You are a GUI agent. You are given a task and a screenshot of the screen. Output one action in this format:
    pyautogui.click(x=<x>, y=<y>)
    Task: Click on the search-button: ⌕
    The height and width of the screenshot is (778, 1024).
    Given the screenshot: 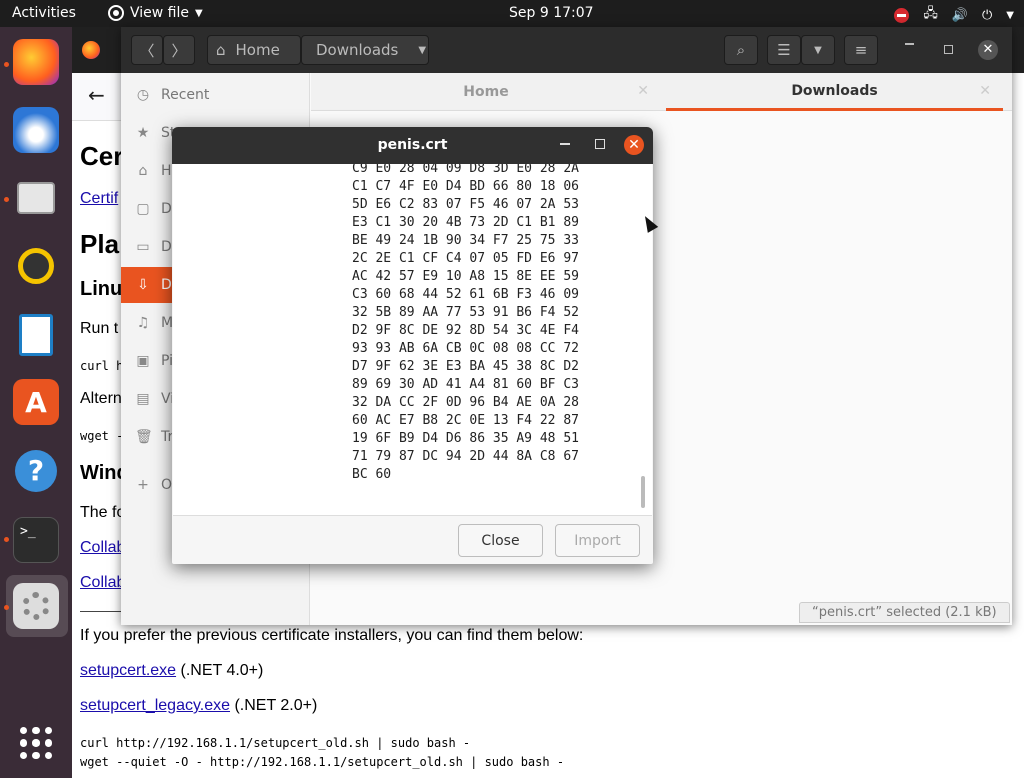 What is the action you would take?
    pyautogui.click(x=741, y=50)
    